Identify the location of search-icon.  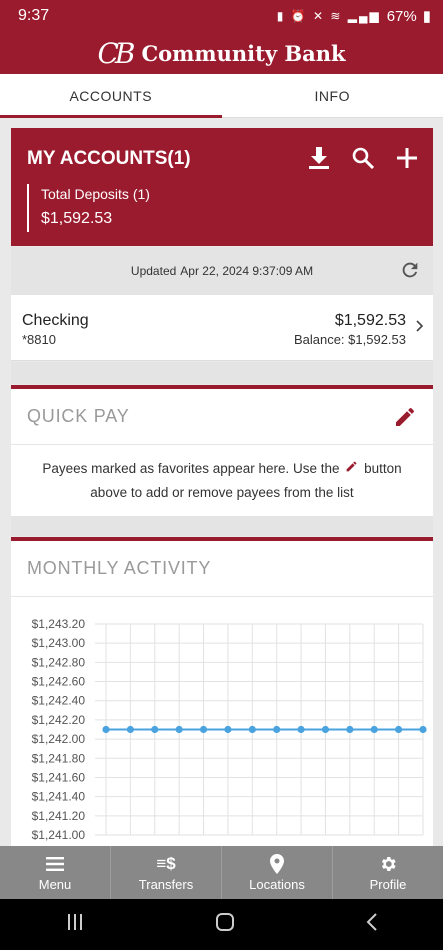
(363, 158).